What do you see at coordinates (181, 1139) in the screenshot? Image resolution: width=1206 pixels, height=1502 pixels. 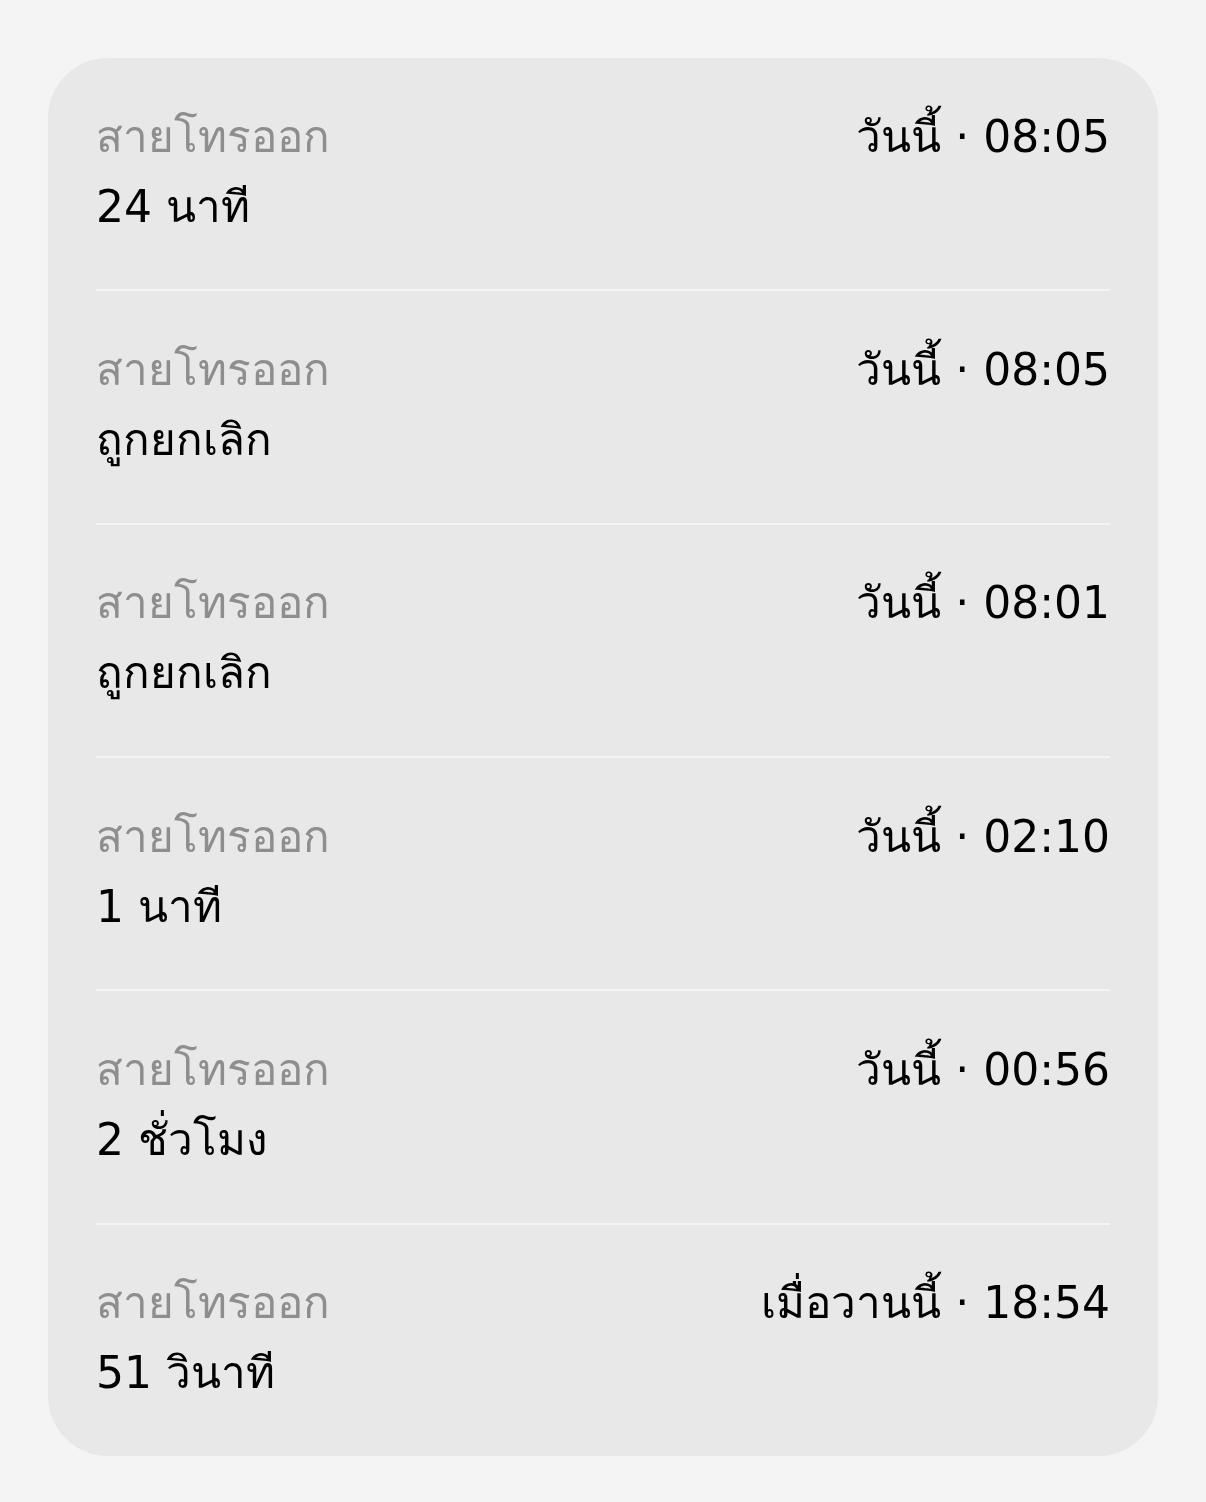 I see `call-duration: 2 ชั่วโมง` at bounding box center [181, 1139].